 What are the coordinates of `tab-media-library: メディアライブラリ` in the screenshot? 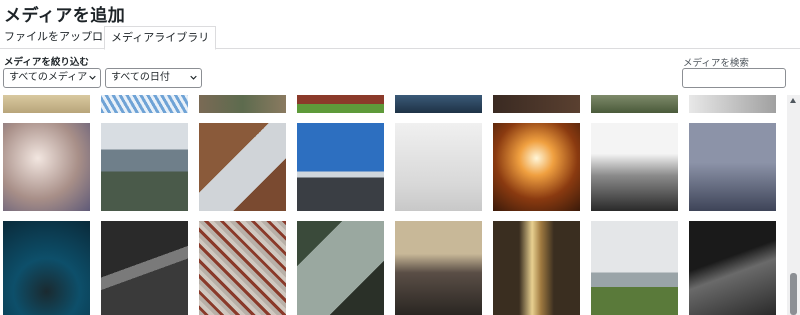 It's located at (160, 38).